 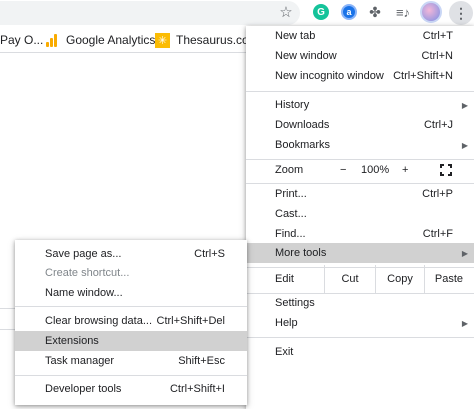 What do you see at coordinates (360, 170) in the screenshot?
I see `menu-item-zoom: Zoom − 100% +` at bounding box center [360, 170].